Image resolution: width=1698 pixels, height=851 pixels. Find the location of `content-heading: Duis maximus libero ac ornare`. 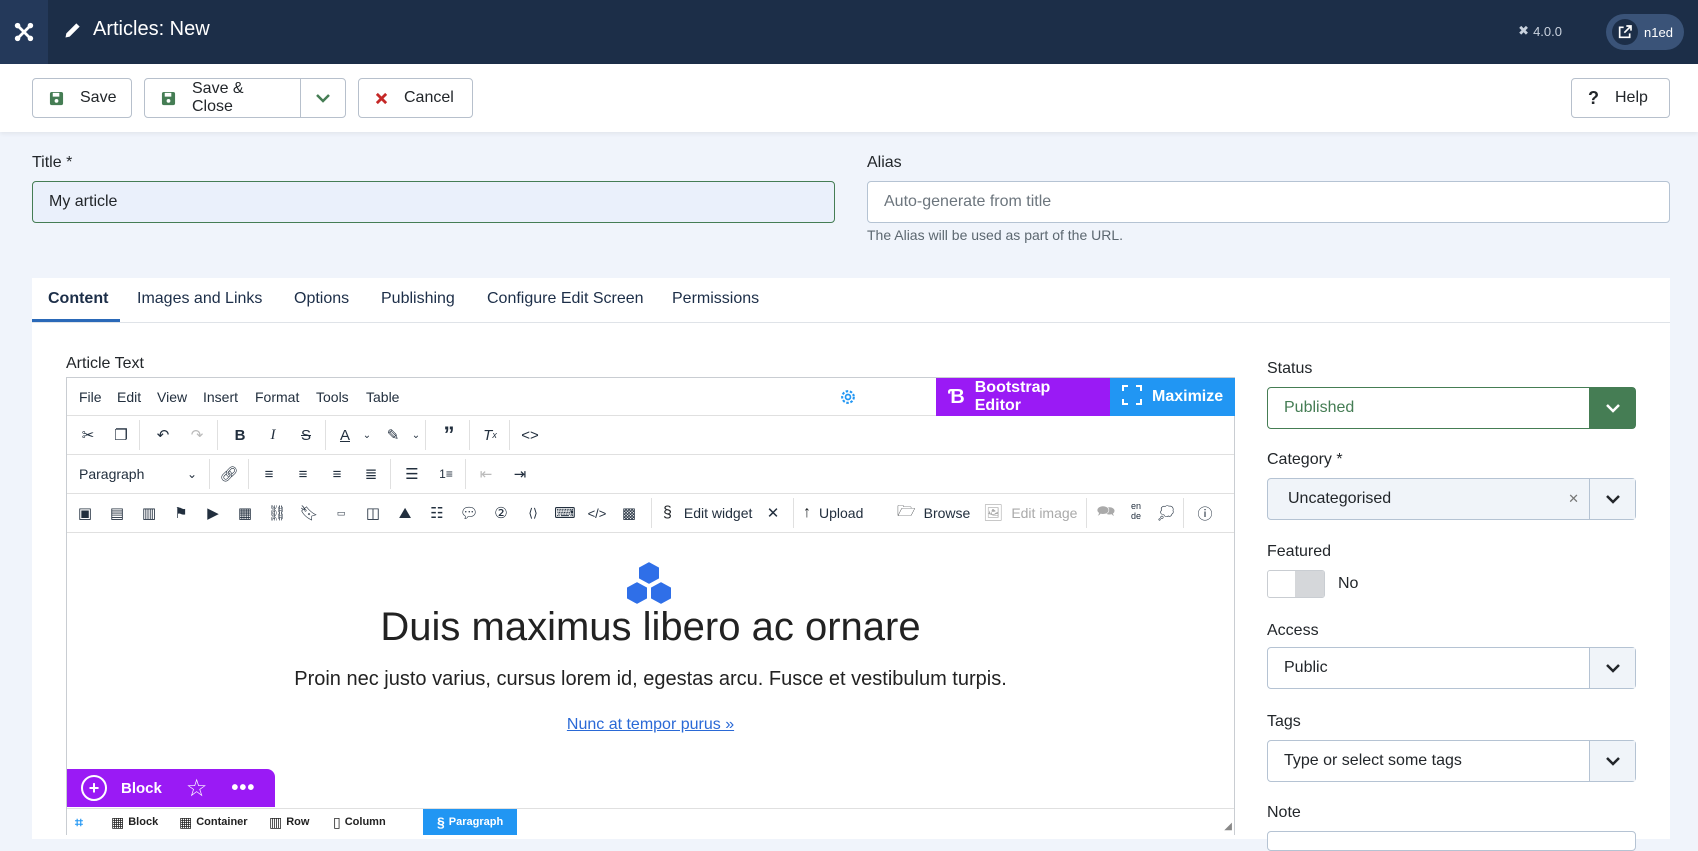

content-heading: Duis maximus libero ac ornare is located at coordinates (650, 627).